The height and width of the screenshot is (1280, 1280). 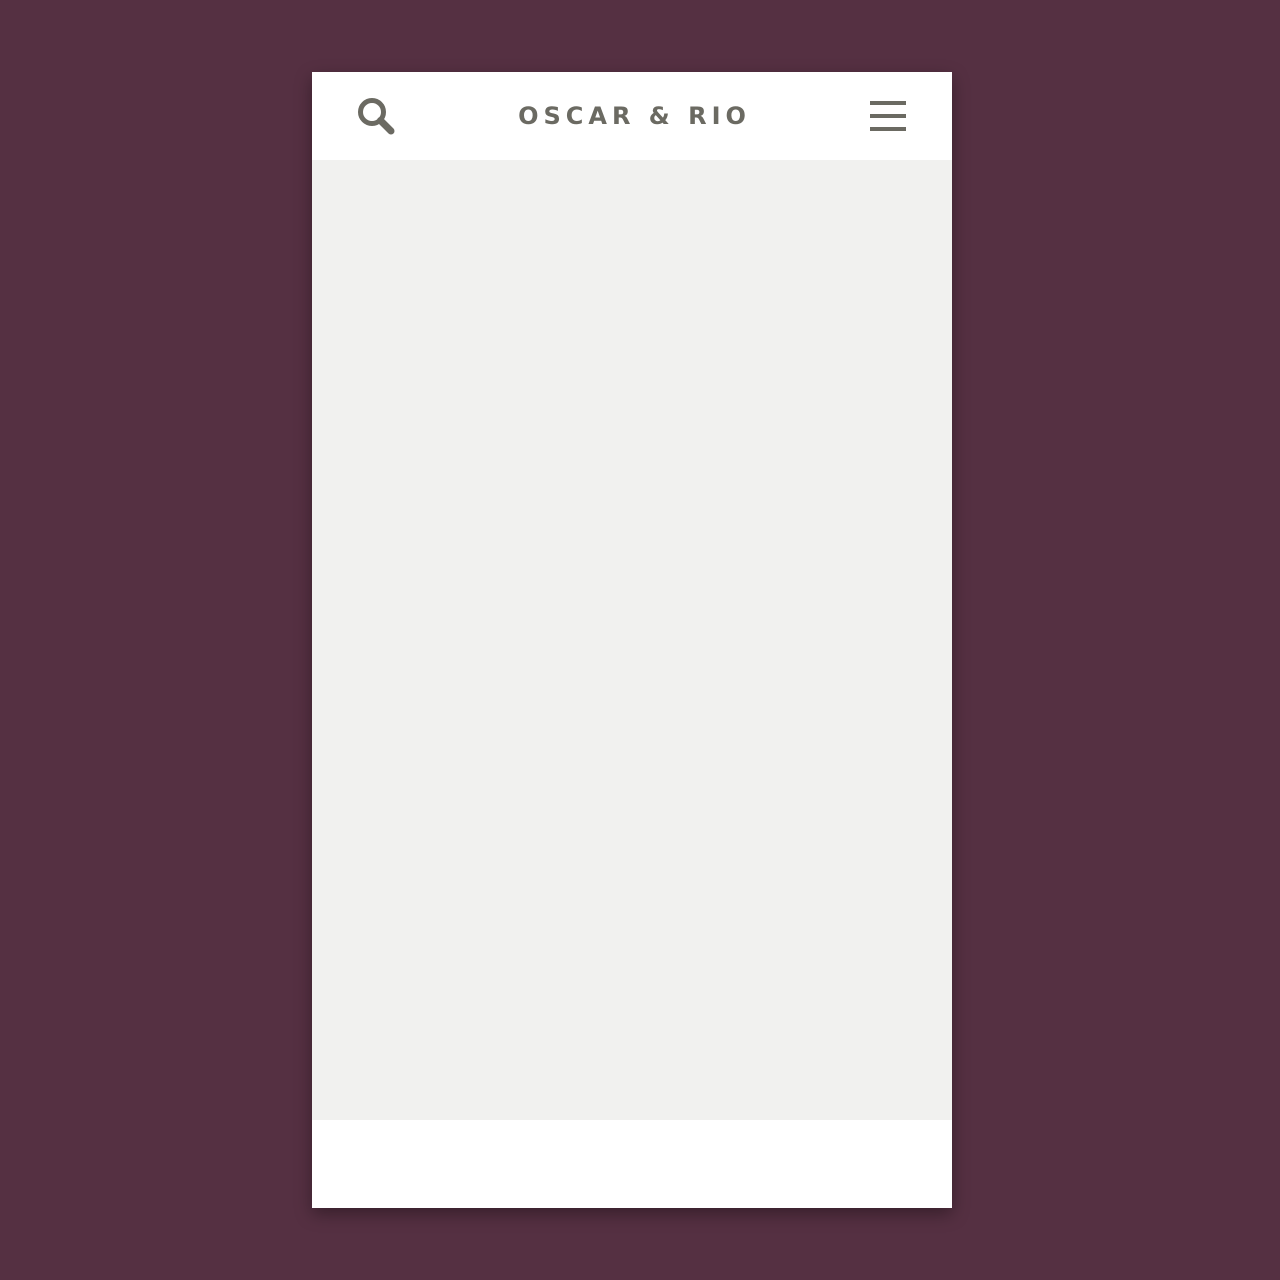 I want to click on brand-logo: OSCAR & RIO, so click(x=632, y=116).